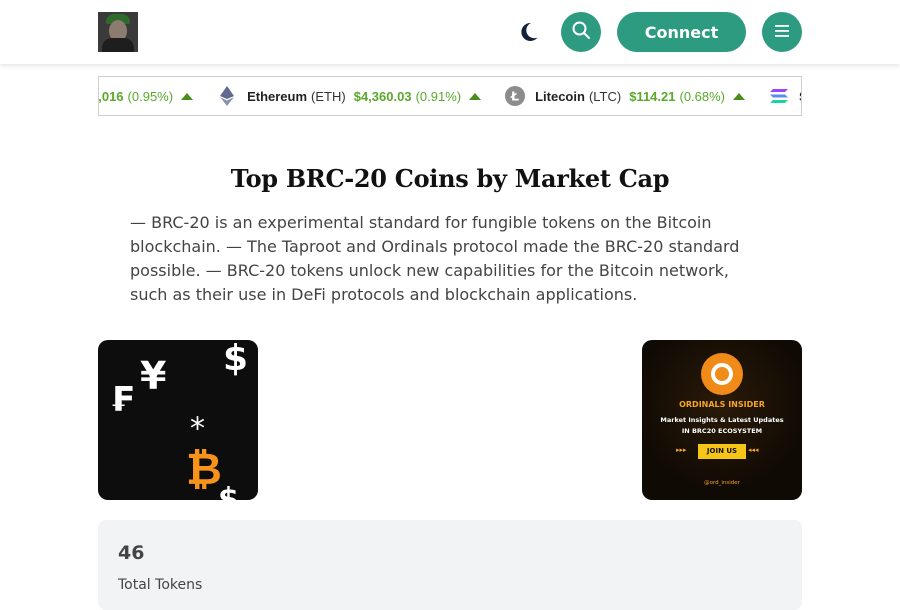 Image resolution: width=900 pixels, height=610 pixels. I want to click on ticker-item-bitcoin: 3,016 (0.95%), so click(146, 96).